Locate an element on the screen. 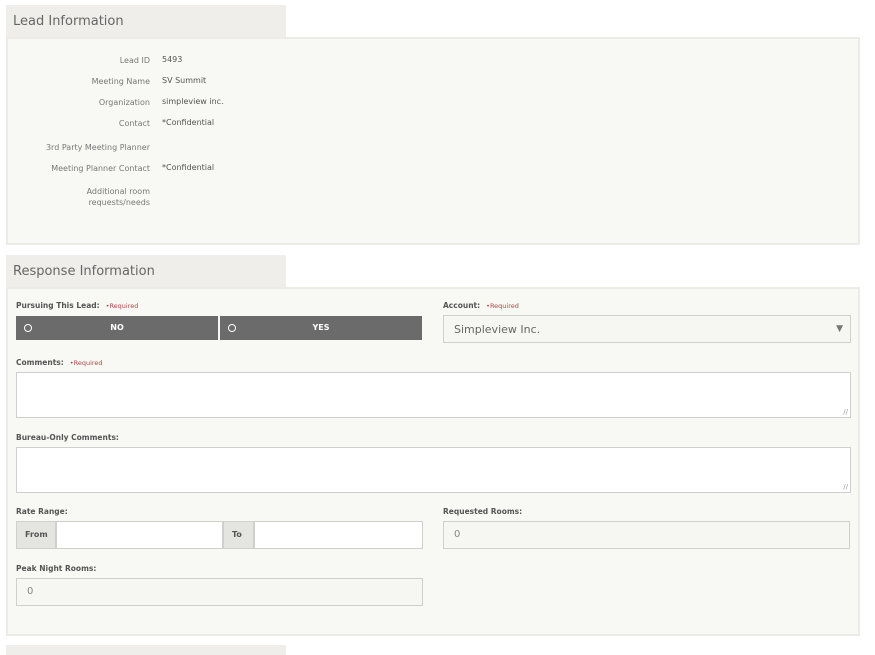 The width and height of the screenshot is (875, 655). yes-label: YES is located at coordinates (321, 327).